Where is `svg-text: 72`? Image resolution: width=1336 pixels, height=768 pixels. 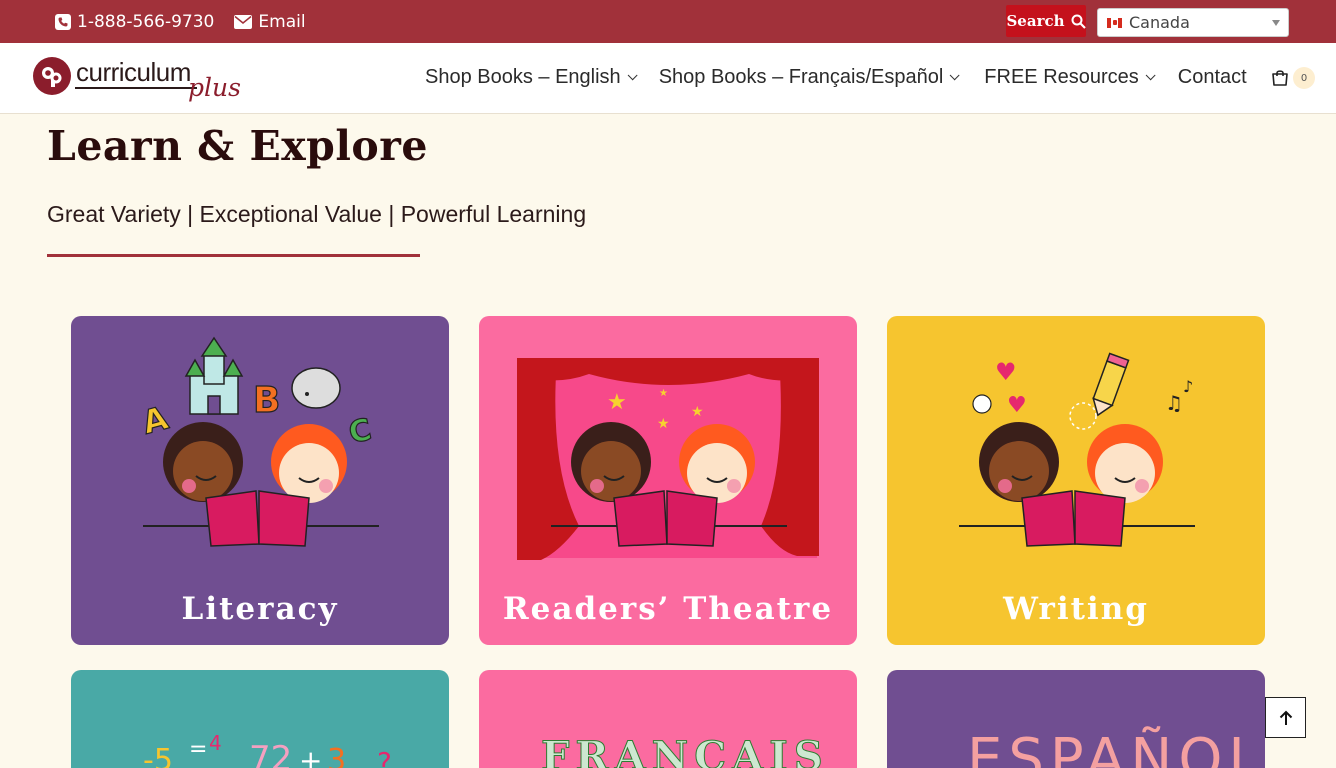
svg-text: 72 is located at coordinates (270, 753).